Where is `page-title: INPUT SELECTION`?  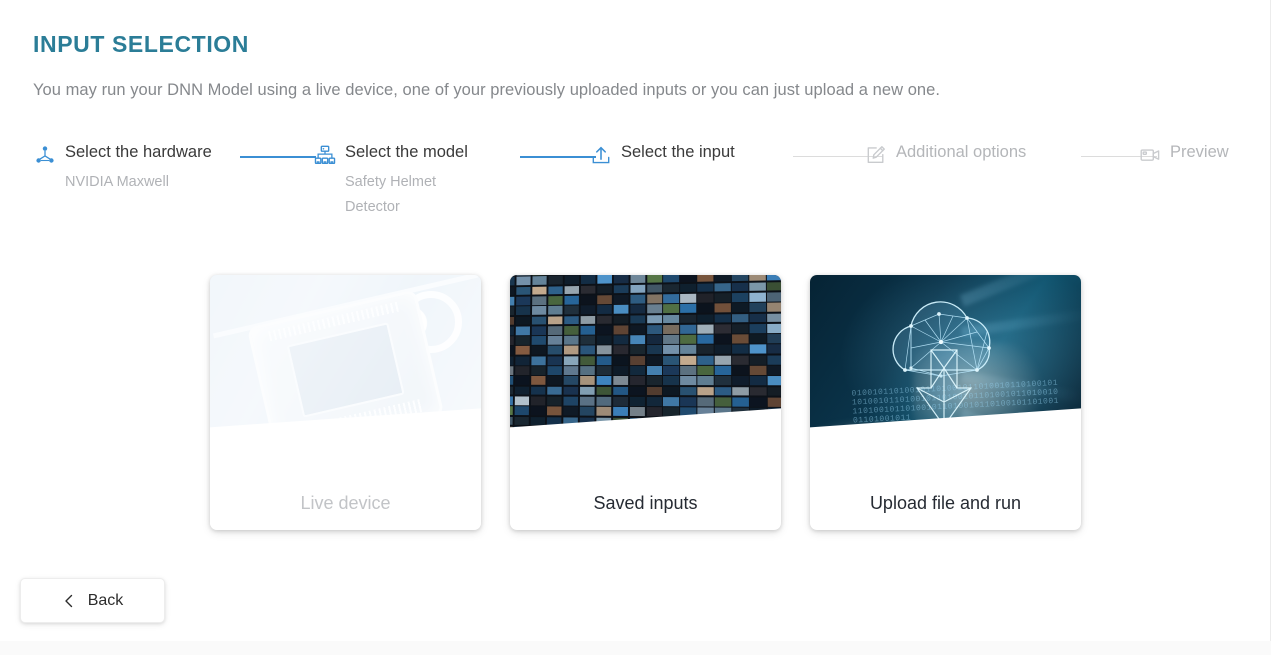 page-title: INPUT SELECTION is located at coordinates (141, 44).